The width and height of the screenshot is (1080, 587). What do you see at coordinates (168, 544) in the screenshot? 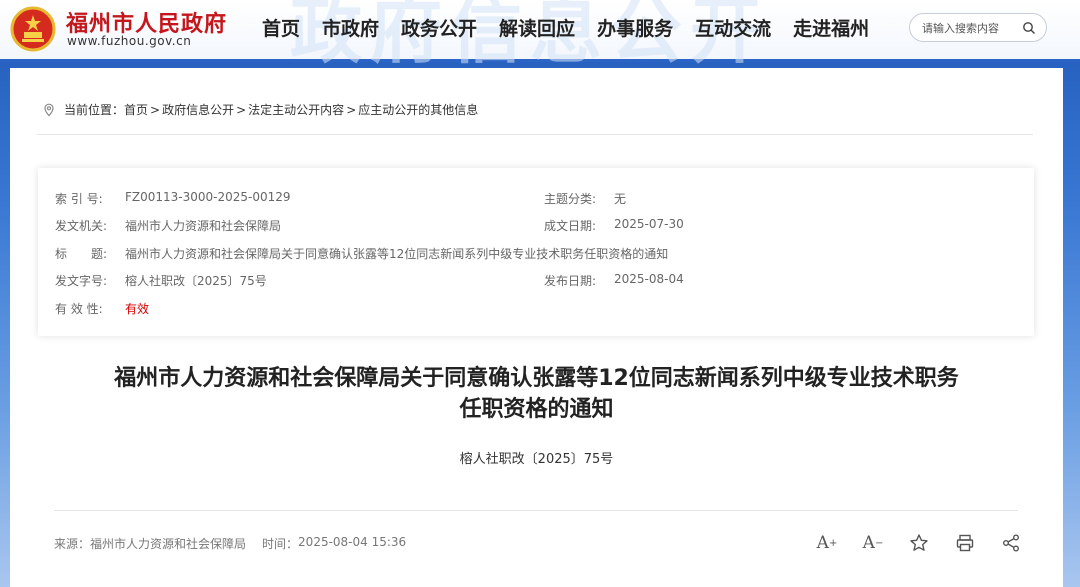
I see `source-value: 福州市人力资源和社会保障局` at bounding box center [168, 544].